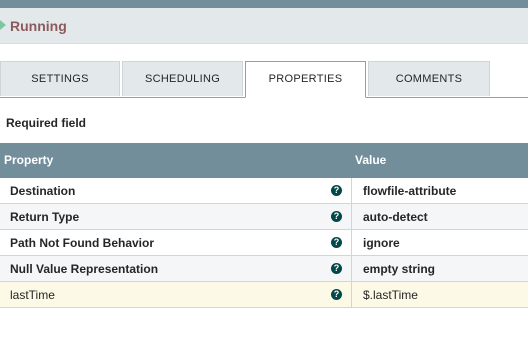 The width and height of the screenshot is (528, 364). What do you see at coordinates (84, 269) in the screenshot?
I see `property-name: Null Value Representation` at bounding box center [84, 269].